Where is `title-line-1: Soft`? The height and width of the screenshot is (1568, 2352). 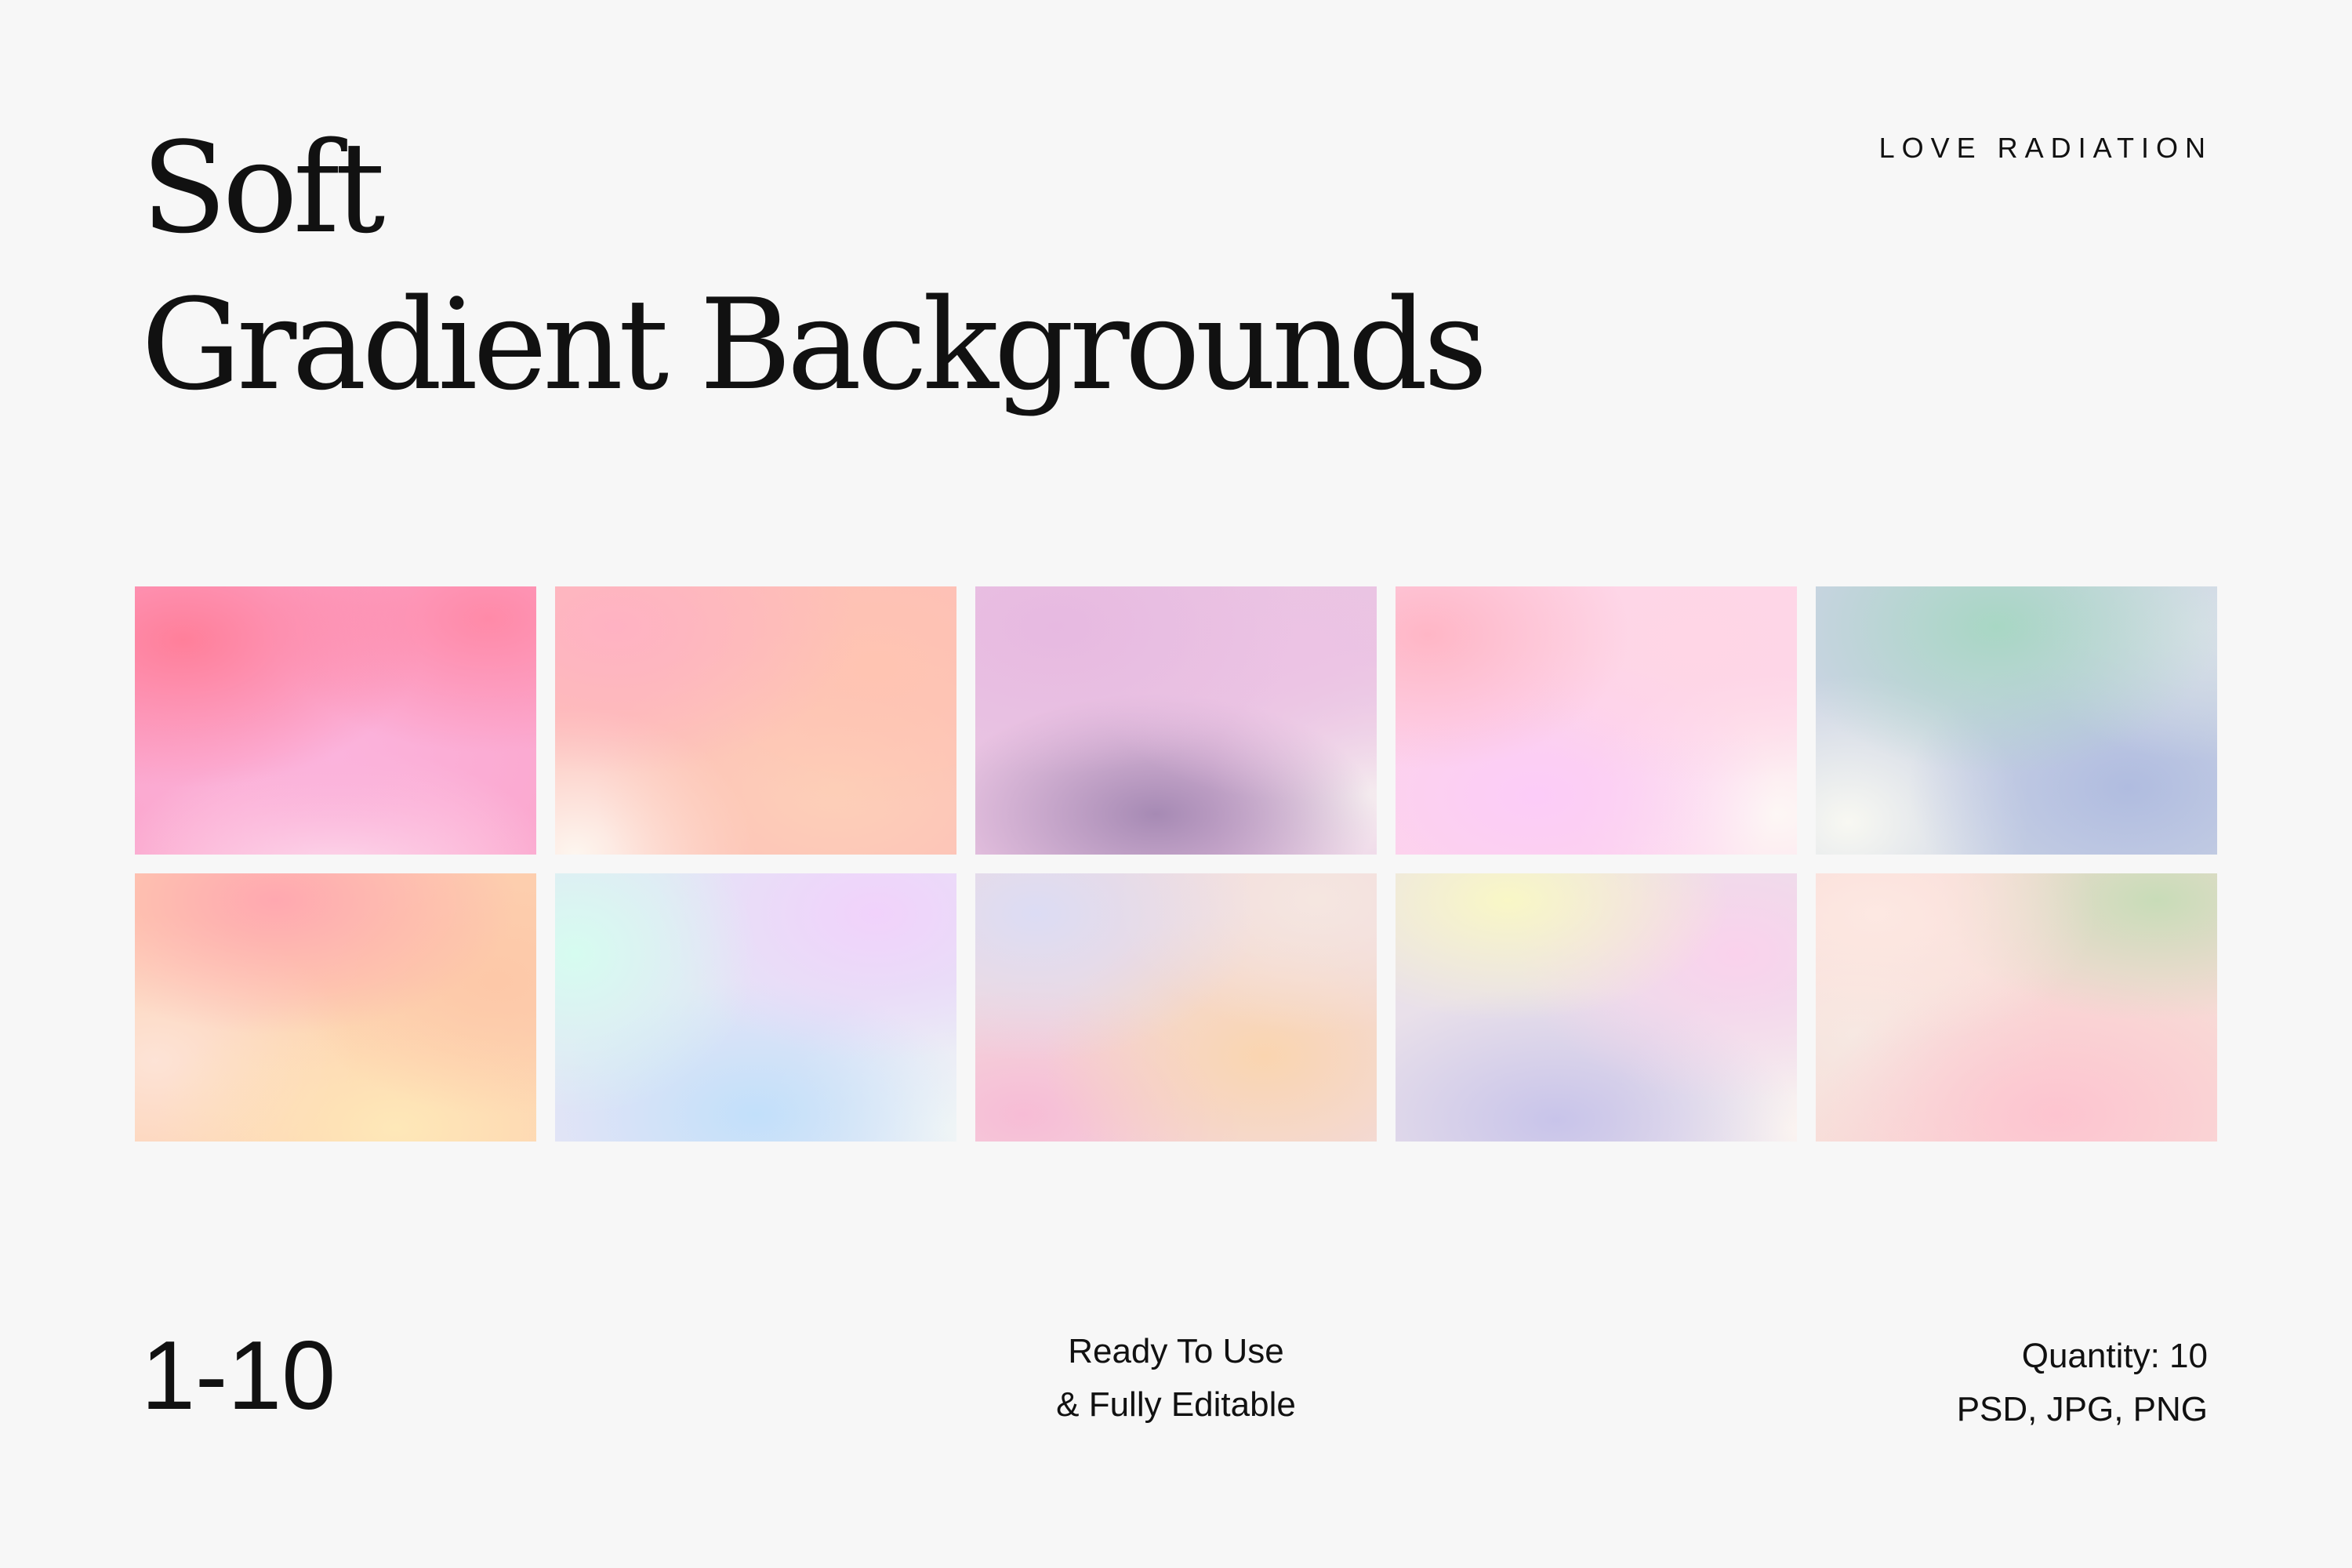 title-line-1: Soft is located at coordinates (263, 187).